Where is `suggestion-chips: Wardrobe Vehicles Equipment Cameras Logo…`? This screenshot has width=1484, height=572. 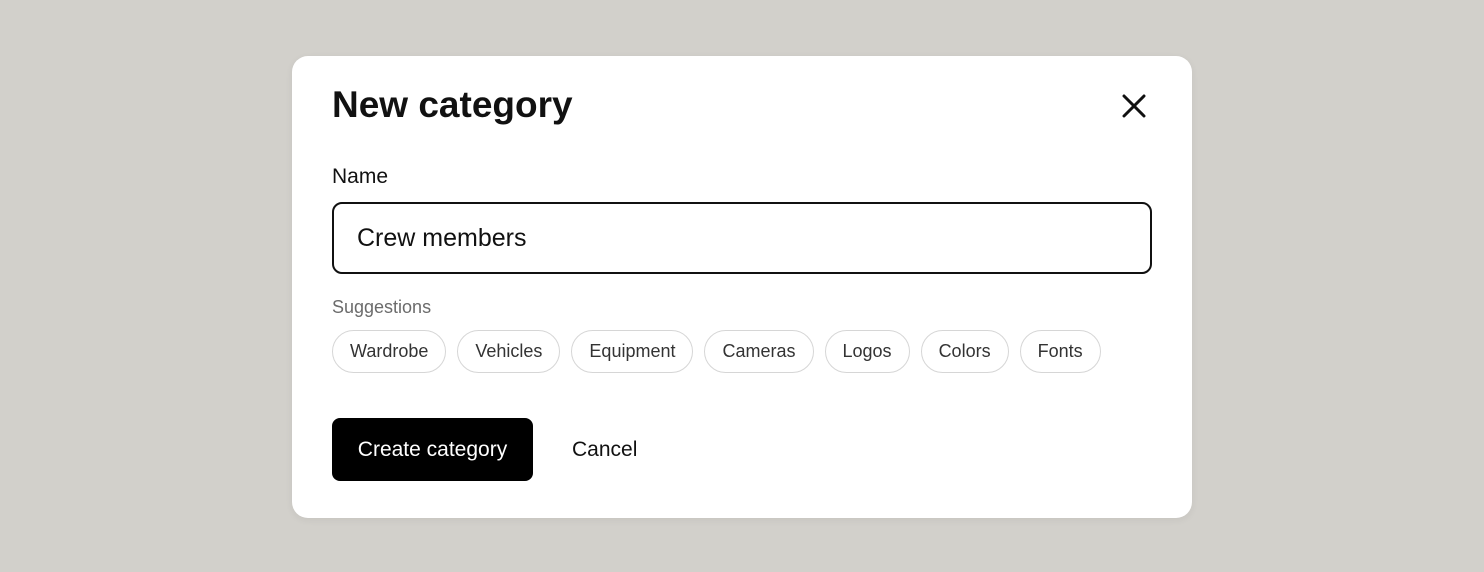 suggestion-chips: Wardrobe Vehicles Equipment Cameras Logo… is located at coordinates (716, 351).